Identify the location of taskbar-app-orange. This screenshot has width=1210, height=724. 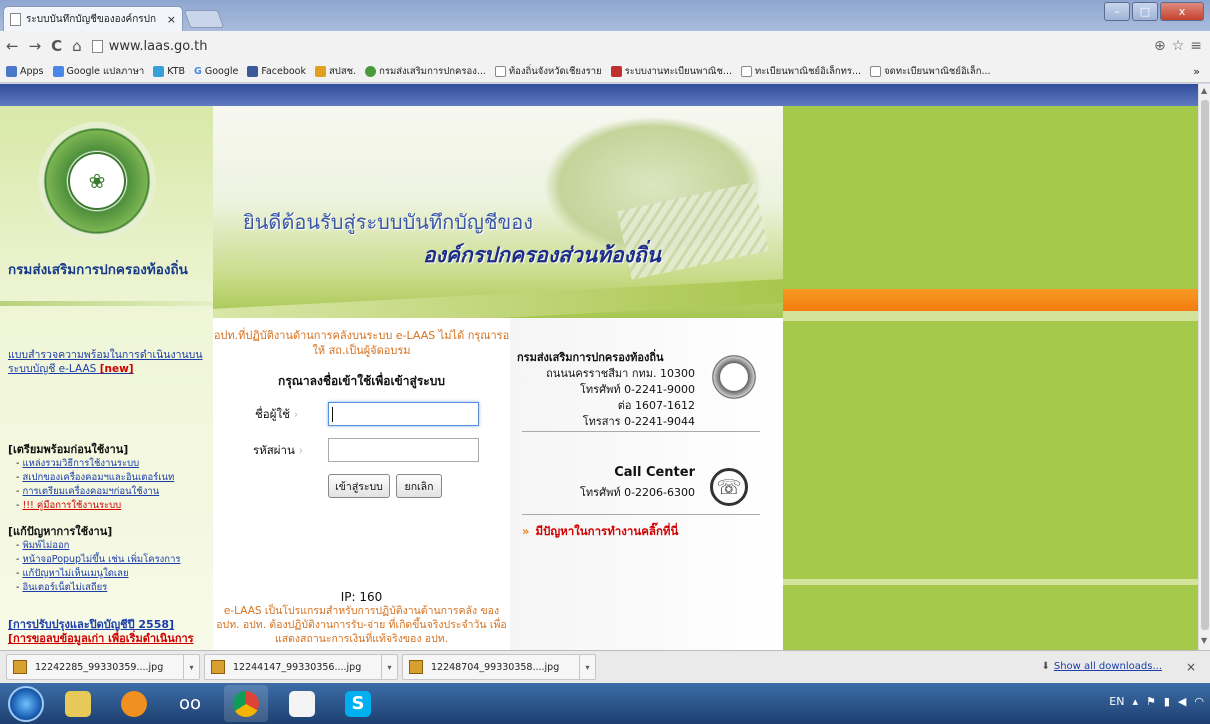
(134, 703).